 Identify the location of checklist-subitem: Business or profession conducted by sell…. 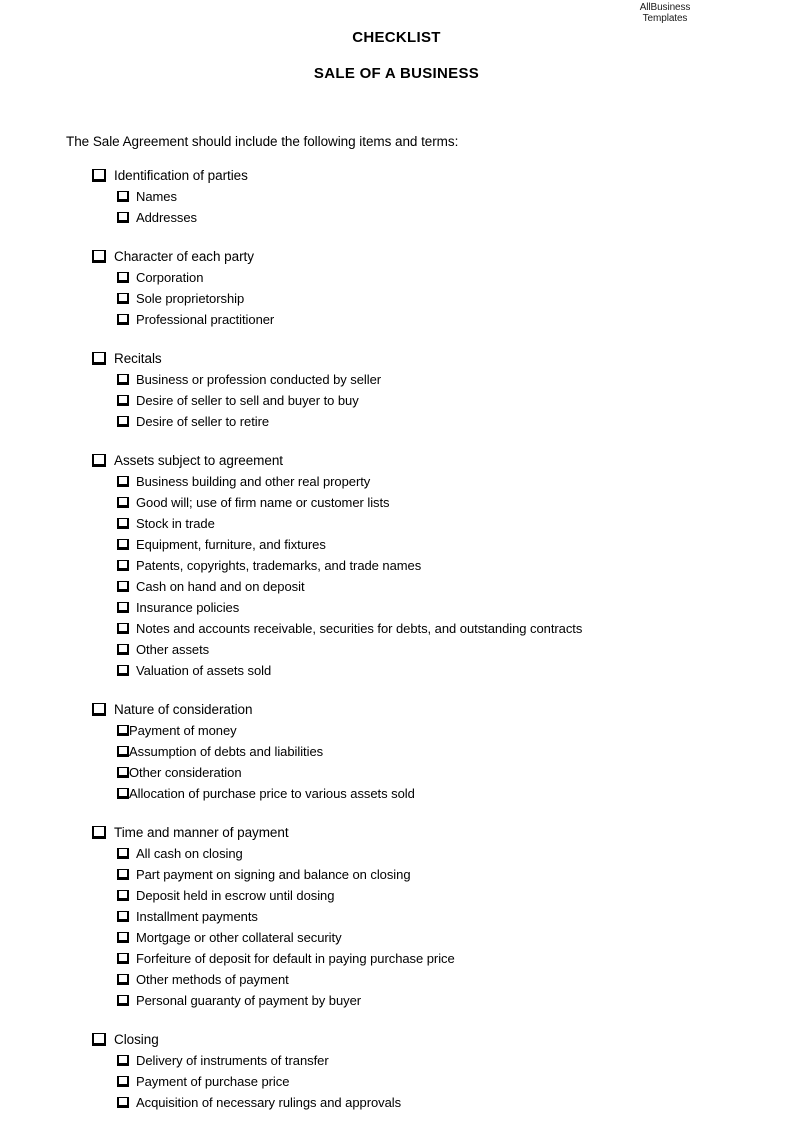
(406, 379).